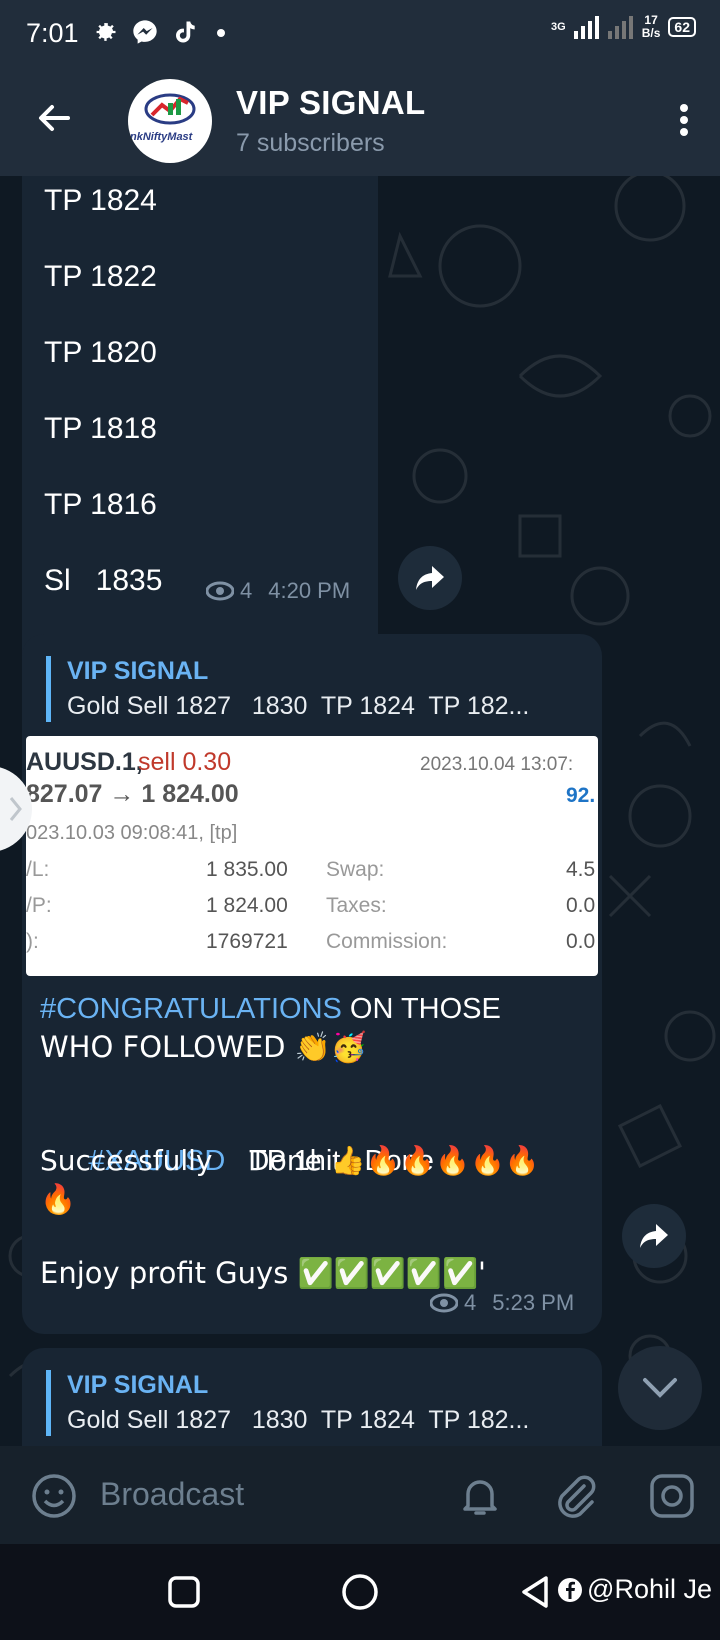  I want to click on attachment-paperclip-icon, so click(576, 1496).